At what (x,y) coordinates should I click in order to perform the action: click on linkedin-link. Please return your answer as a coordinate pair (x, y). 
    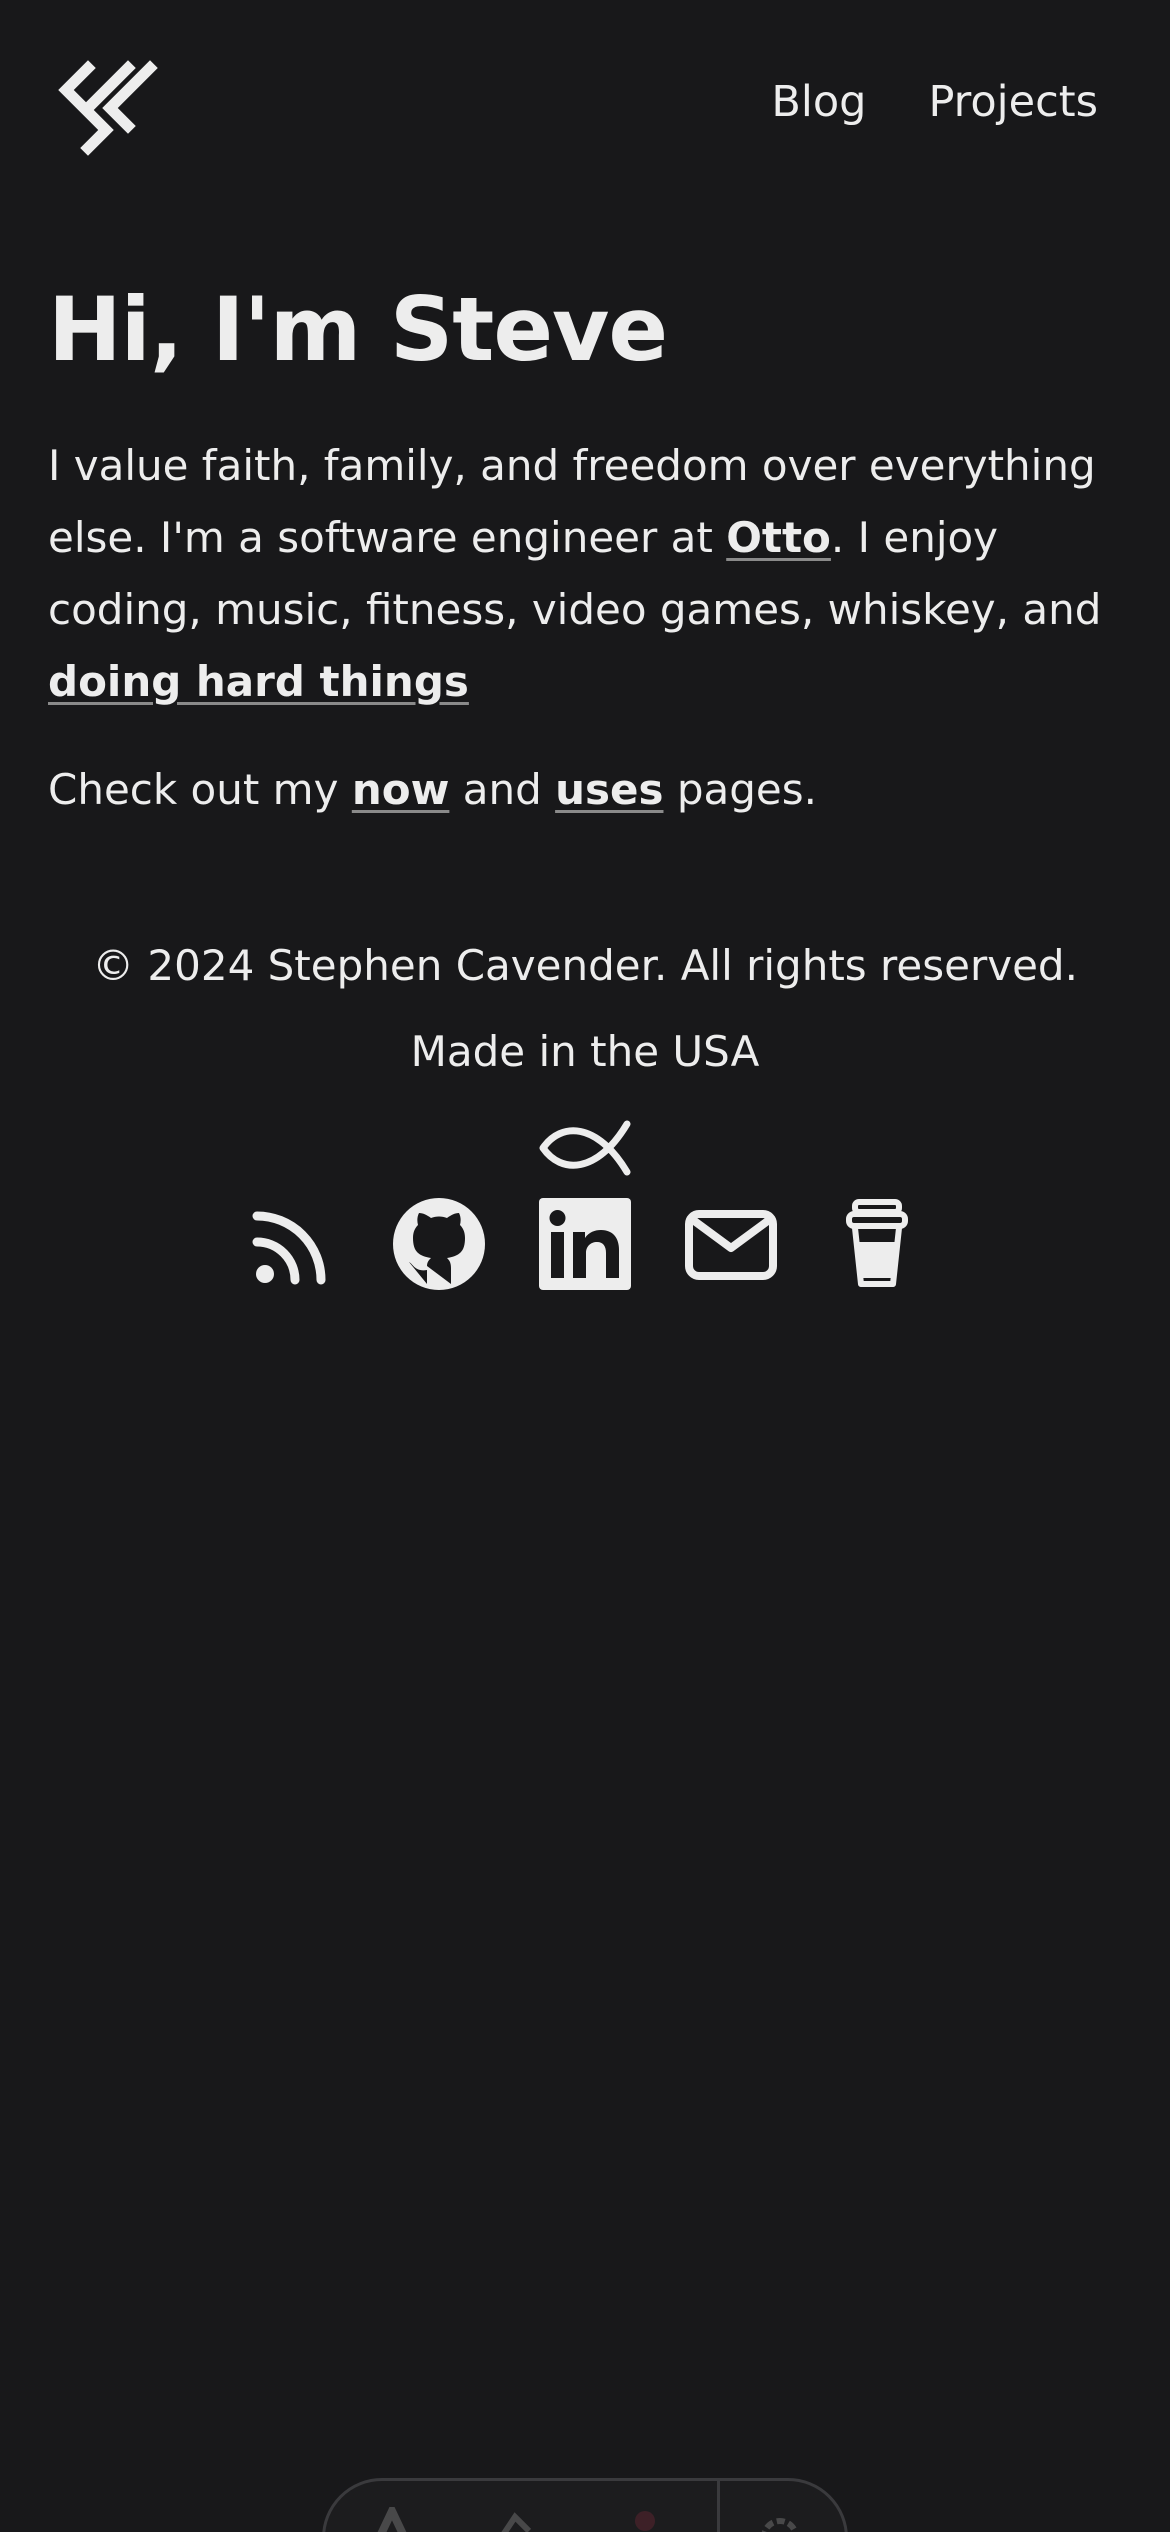
    Looking at the image, I should click on (585, 1244).